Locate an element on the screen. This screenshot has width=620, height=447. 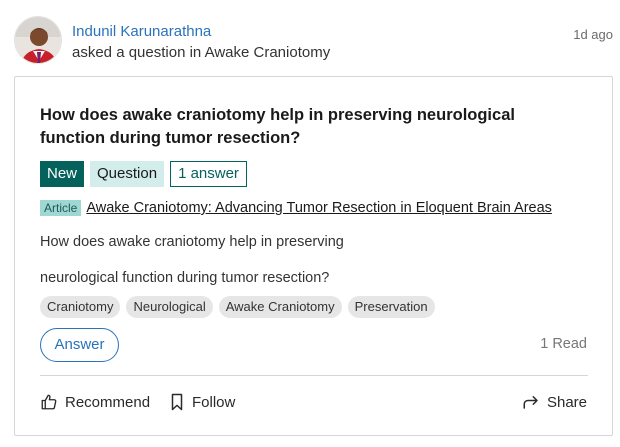
card-divider is located at coordinates (314, 375).